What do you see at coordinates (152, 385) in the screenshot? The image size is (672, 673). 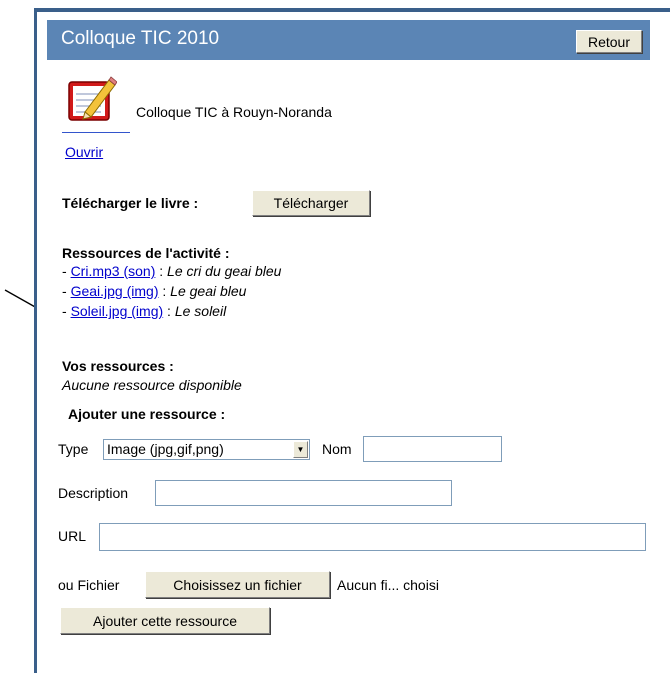 I see `empty-resources-text: Aucune ressource disponible` at bounding box center [152, 385].